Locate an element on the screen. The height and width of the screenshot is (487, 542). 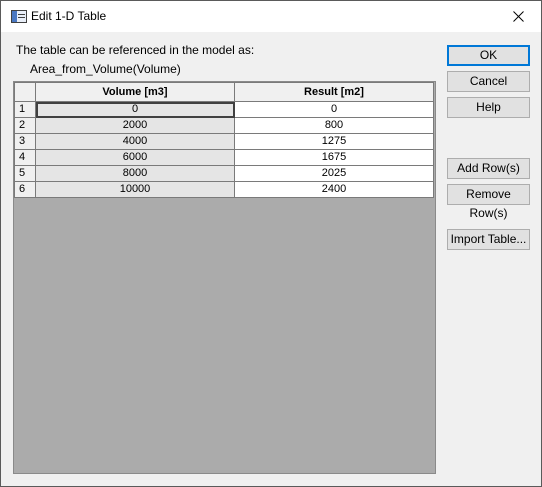
row-header: 2 is located at coordinates (25, 125).